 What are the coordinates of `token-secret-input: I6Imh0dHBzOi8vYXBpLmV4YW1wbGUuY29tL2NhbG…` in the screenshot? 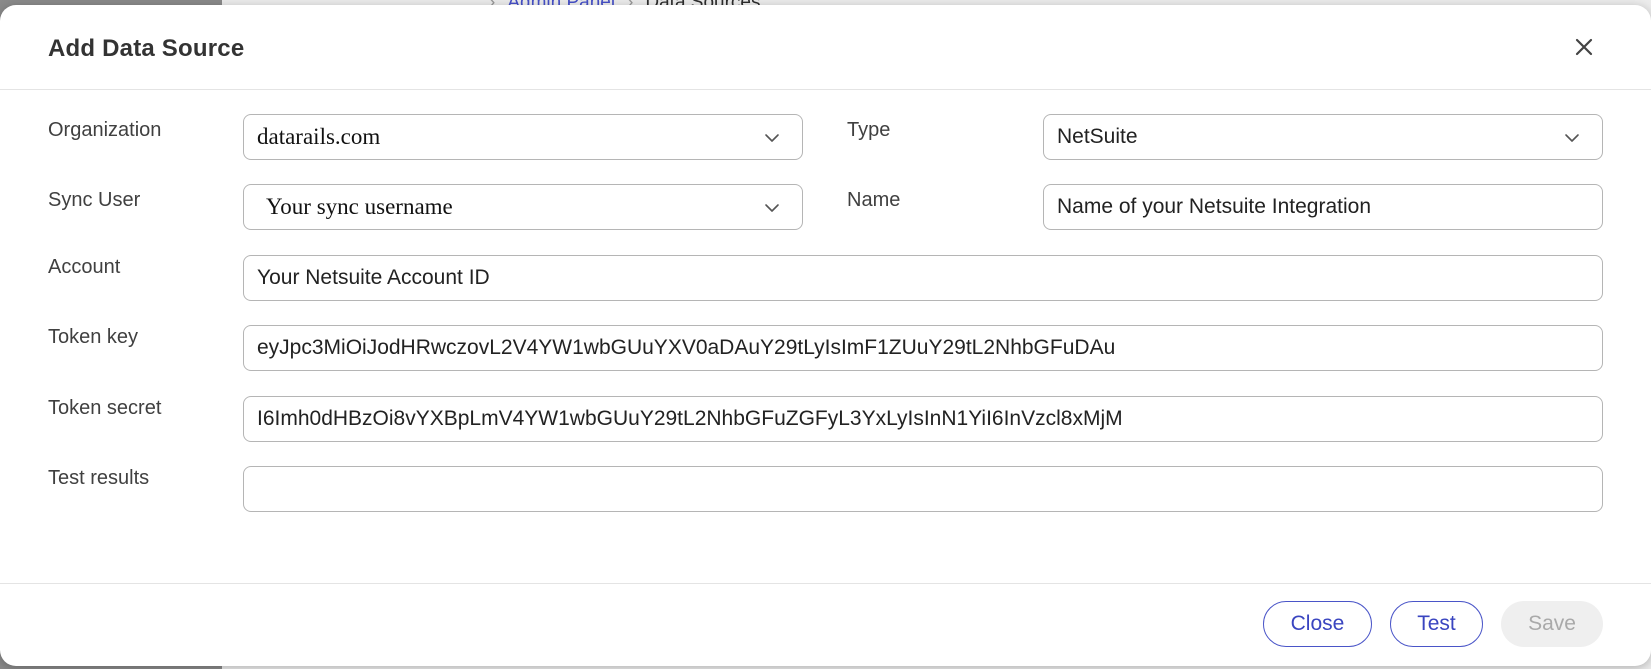 It's located at (923, 419).